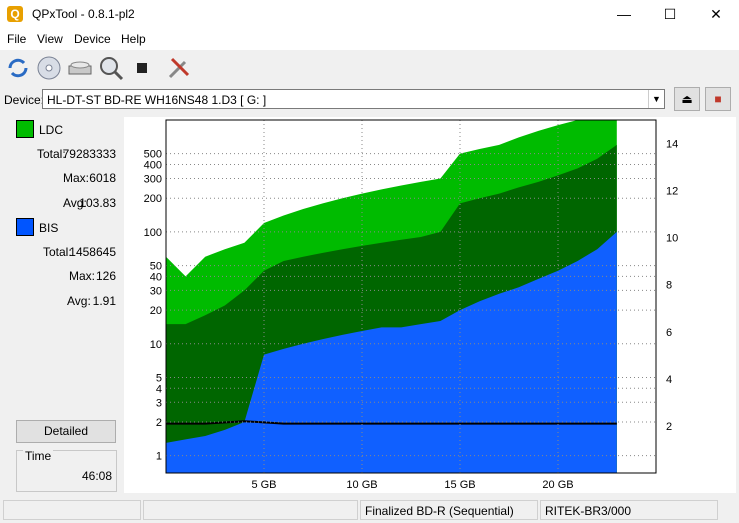 This screenshot has height=523, width=739. What do you see at coordinates (669, 427) in the screenshot?
I see `y-right-tick-label: 2` at bounding box center [669, 427].